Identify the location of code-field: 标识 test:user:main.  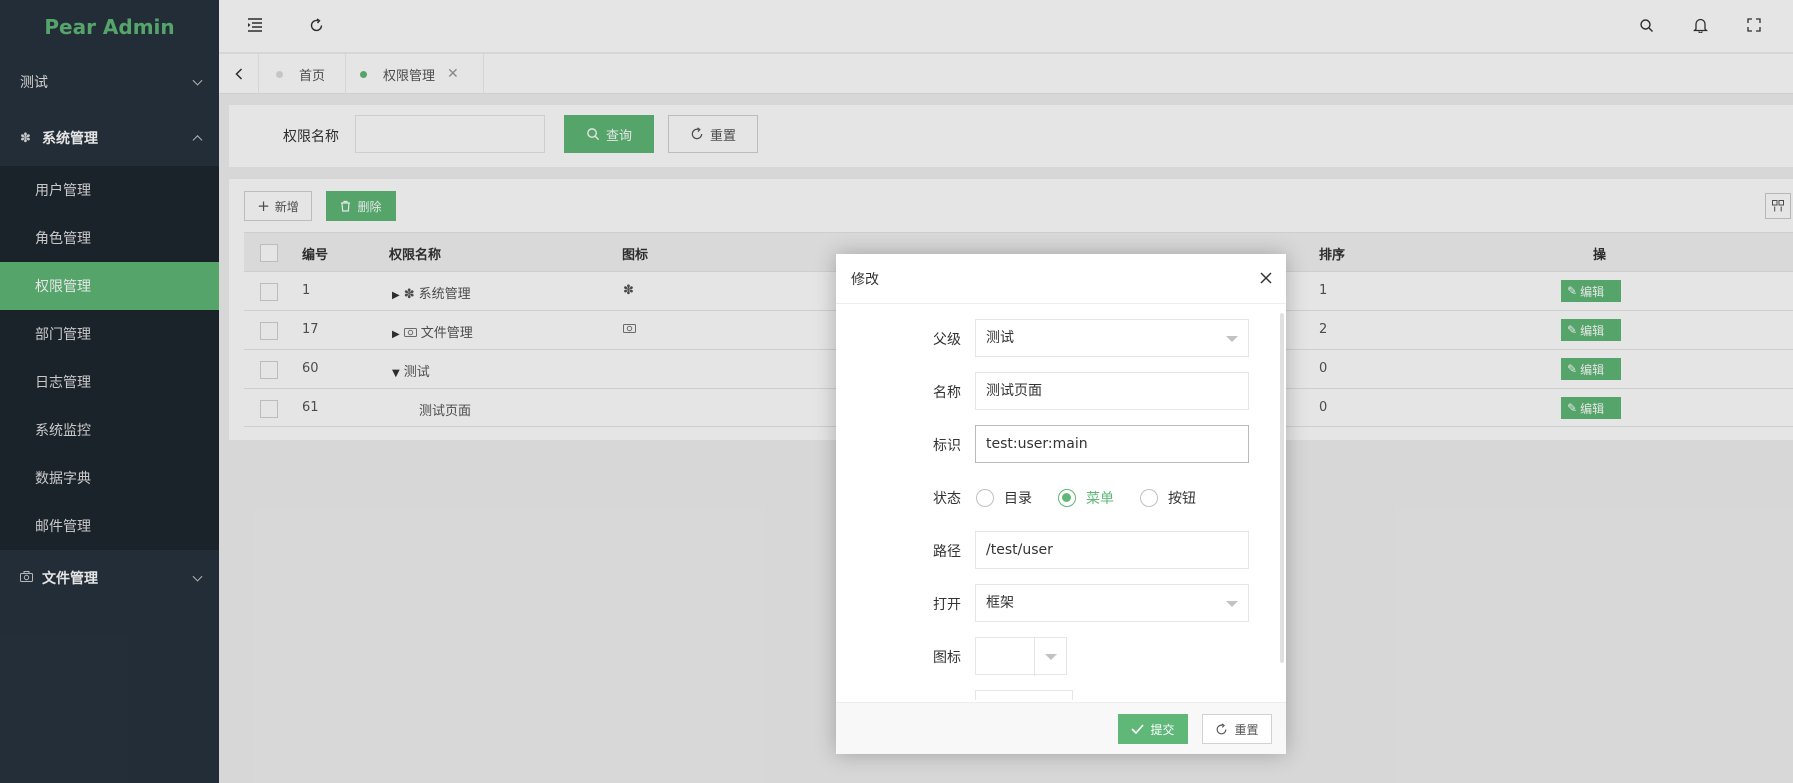
(1061, 444).